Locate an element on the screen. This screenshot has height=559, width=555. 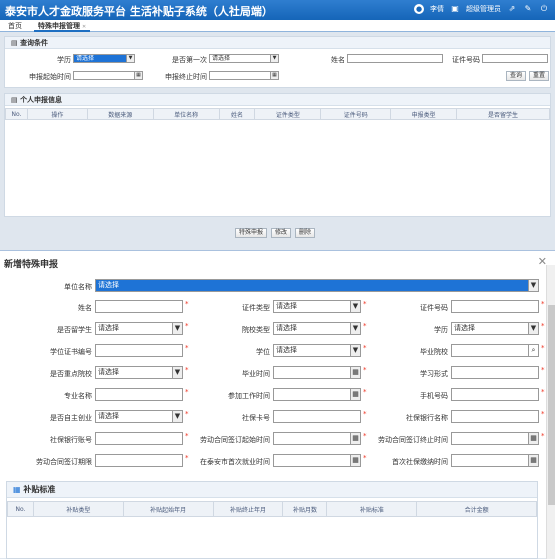
sscard-field is located at coordinates (317, 416).